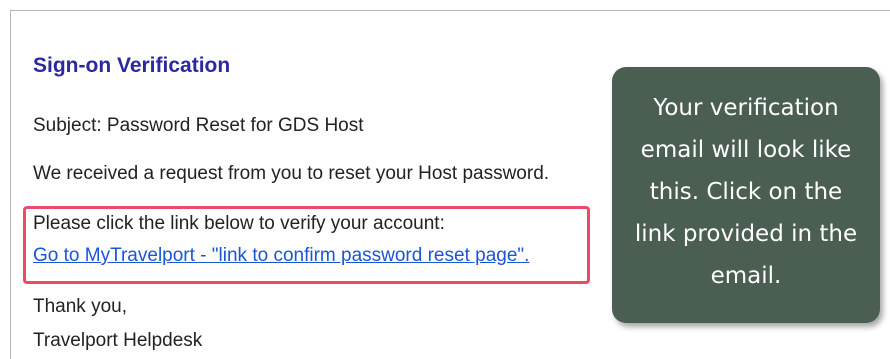 The image size is (890, 359). I want to click on email-heading: Sign-on Verification, so click(132, 65).